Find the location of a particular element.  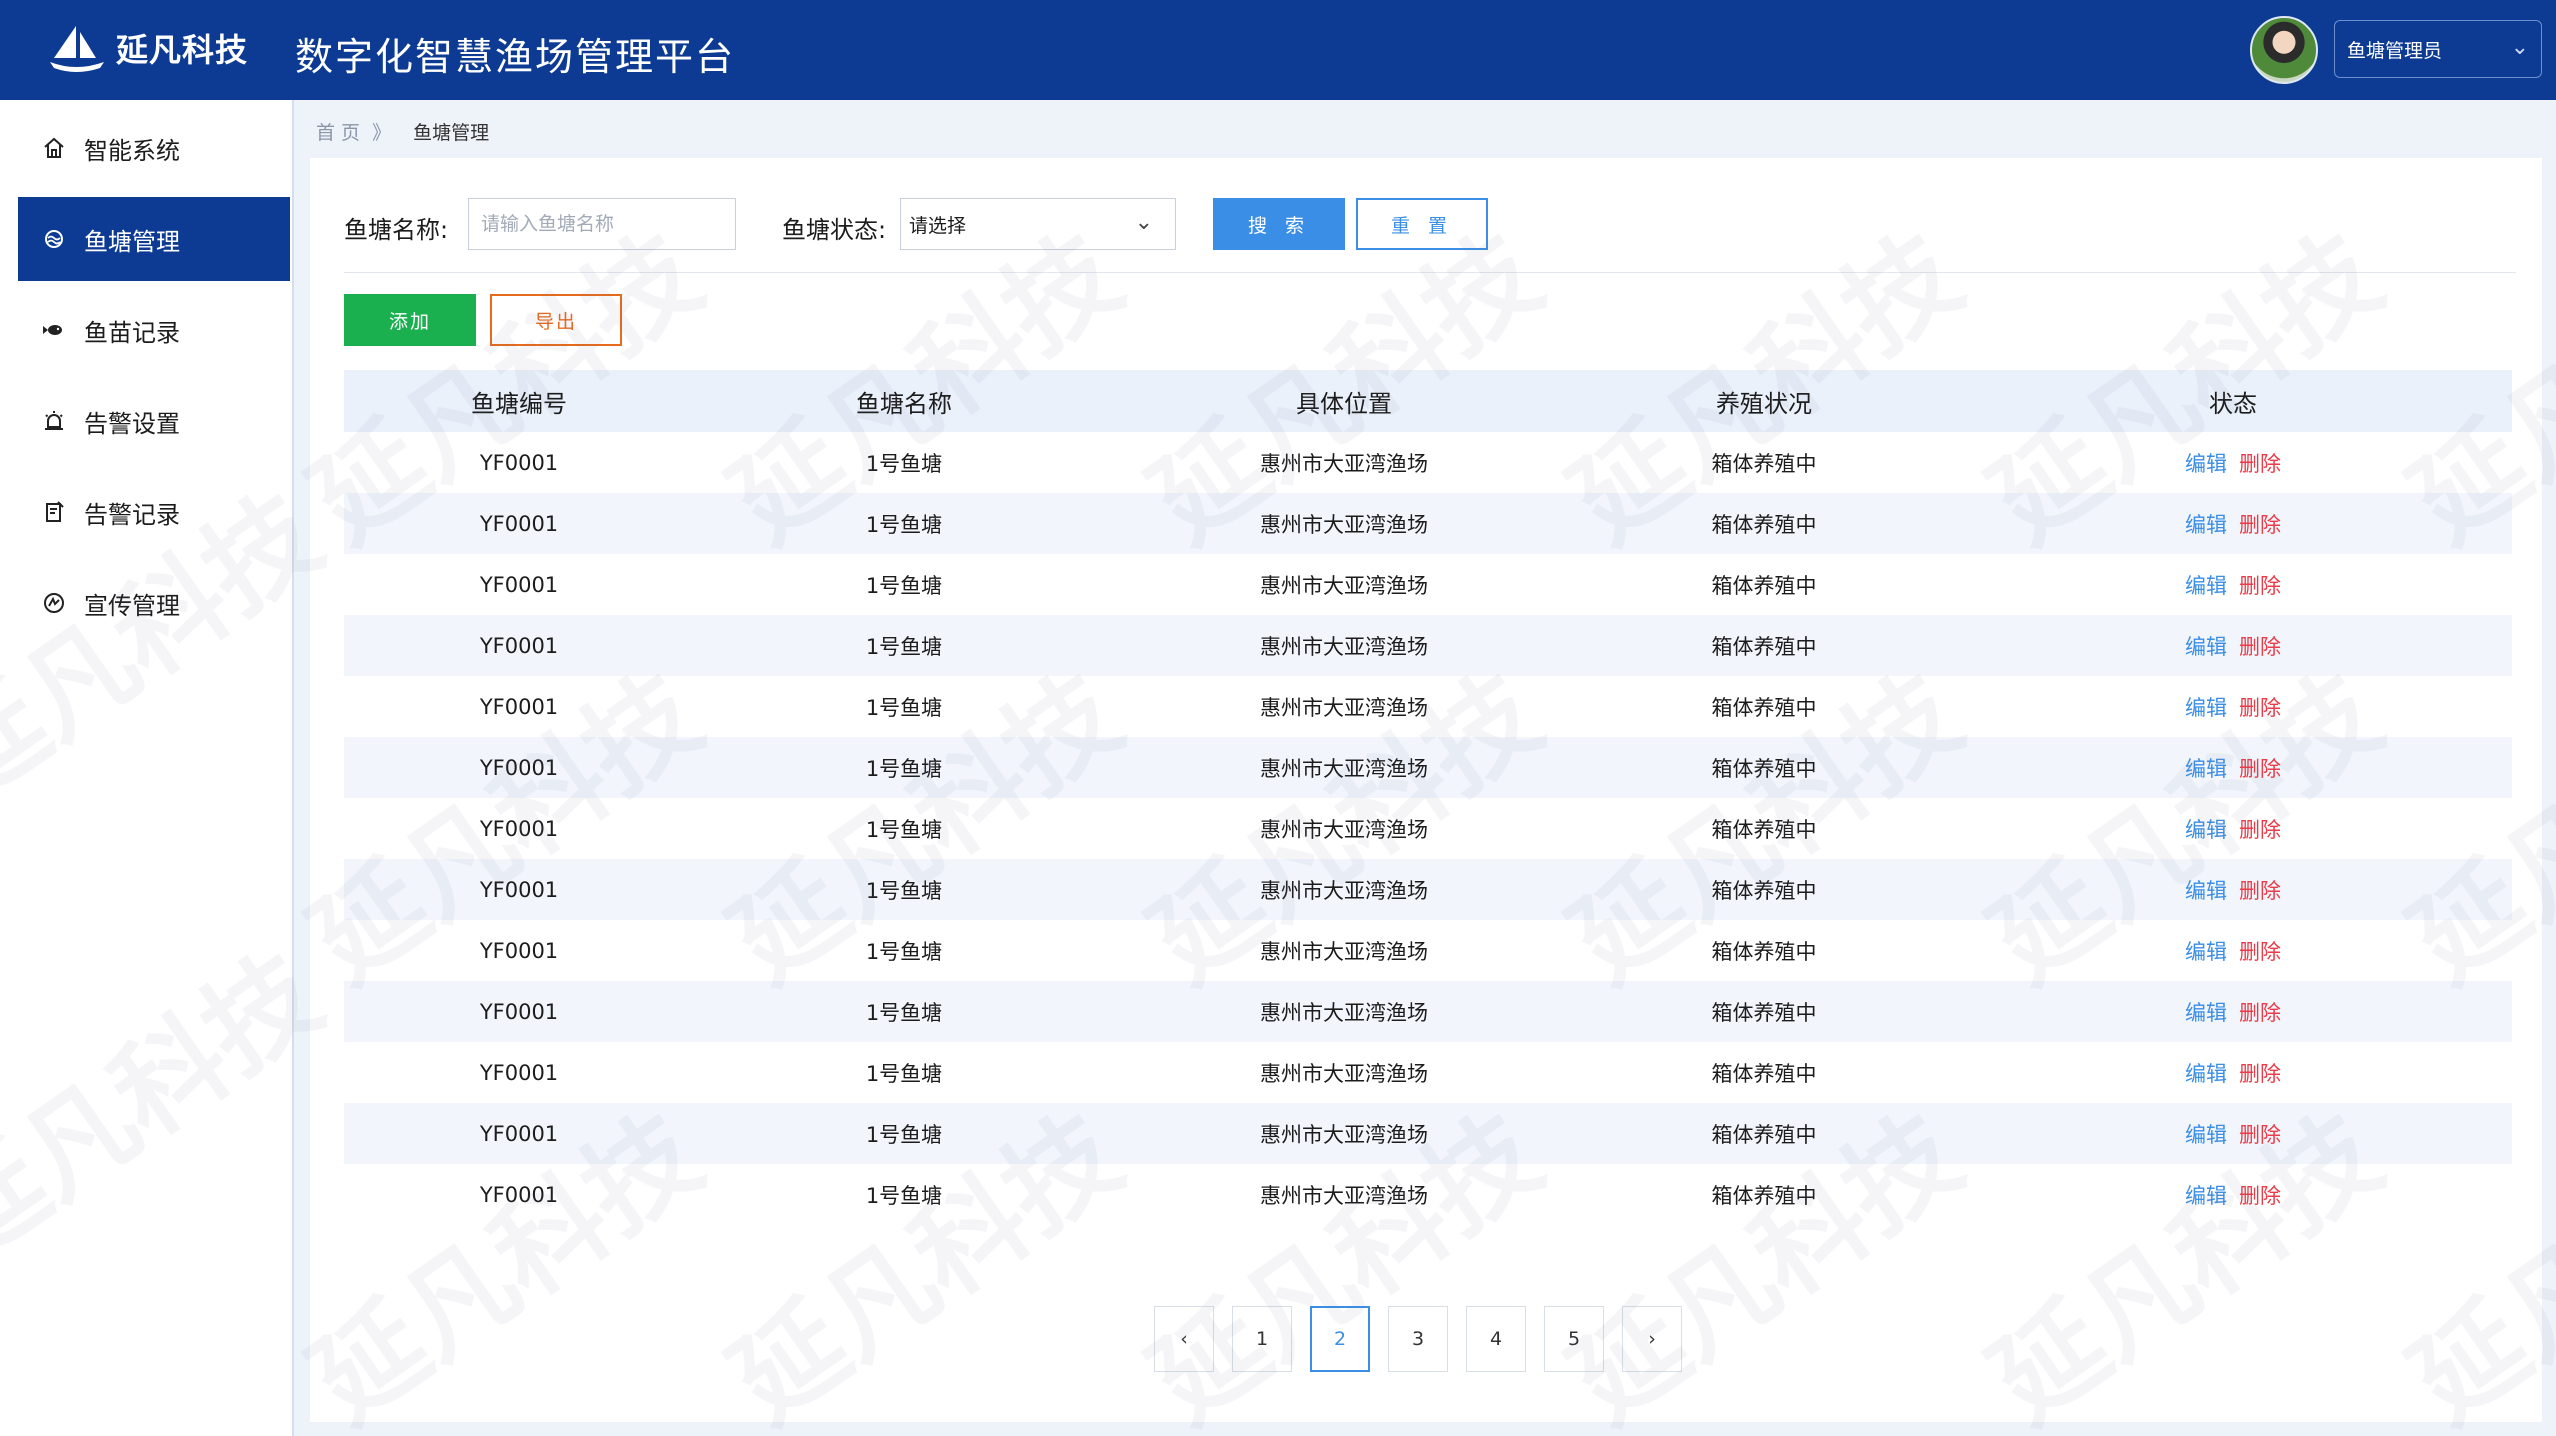

pond-status-label: 鱼塘状态: is located at coordinates (834, 230).